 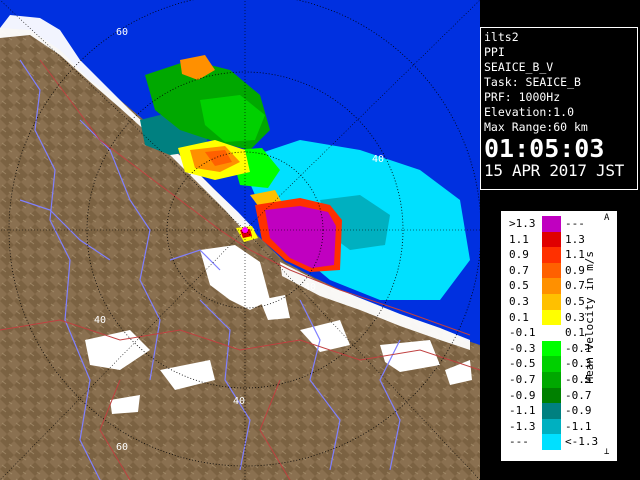 What do you see at coordinates (575, 317) in the screenshot?
I see `legend-row-value: 0.3` at bounding box center [575, 317].